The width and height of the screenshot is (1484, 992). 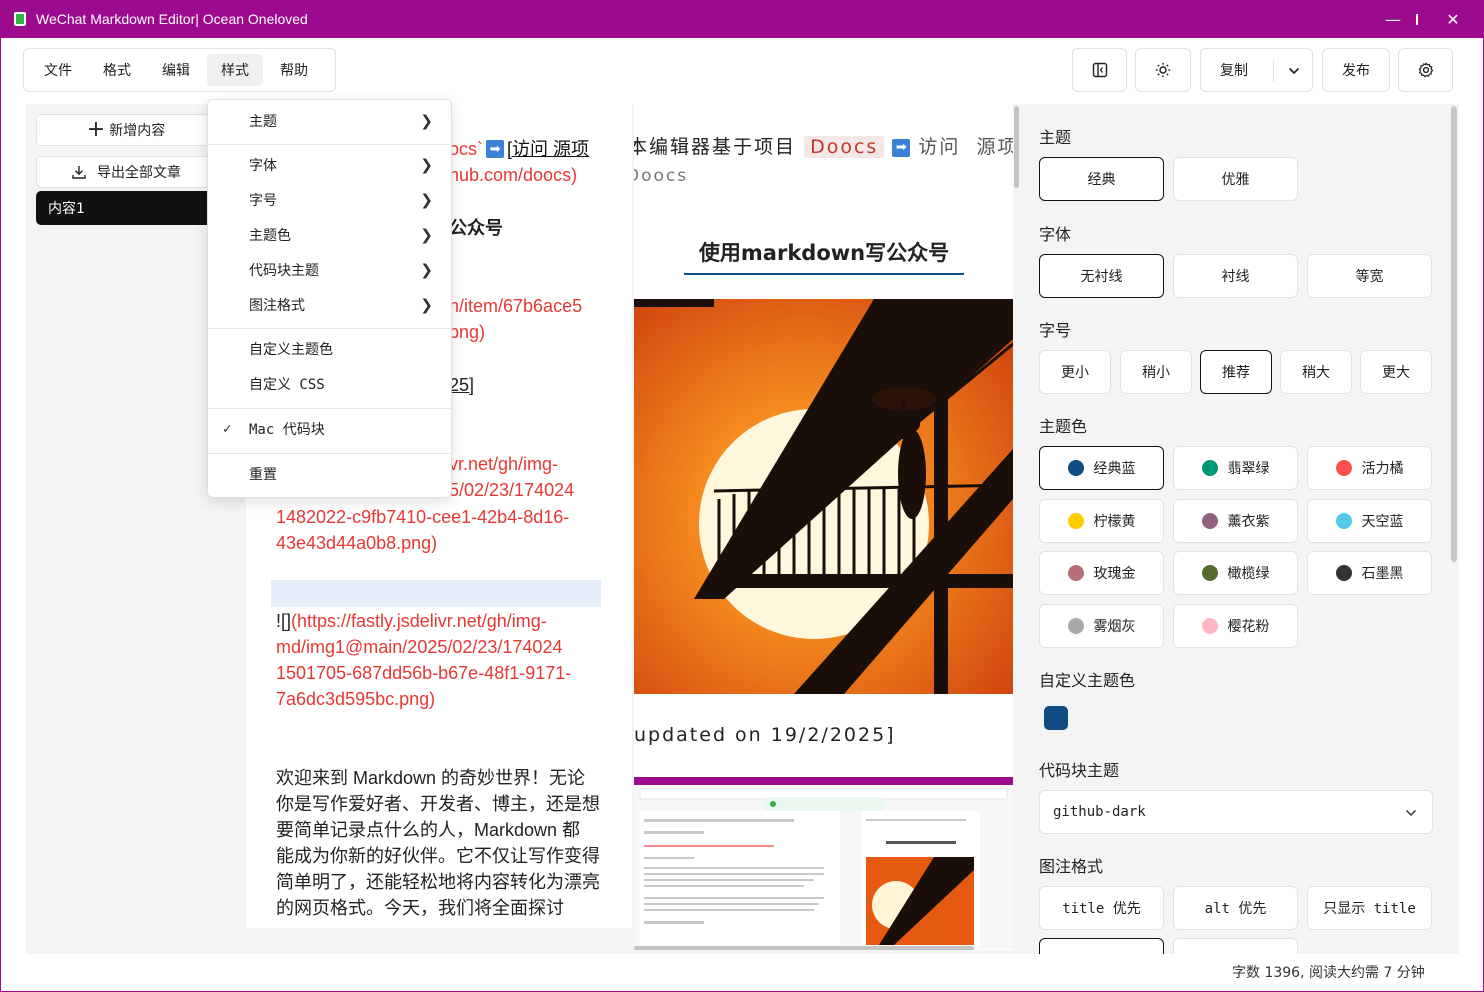 What do you see at coordinates (1101, 468) in the screenshot?
I see `color-option: 经典蓝` at bounding box center [1101, 468].